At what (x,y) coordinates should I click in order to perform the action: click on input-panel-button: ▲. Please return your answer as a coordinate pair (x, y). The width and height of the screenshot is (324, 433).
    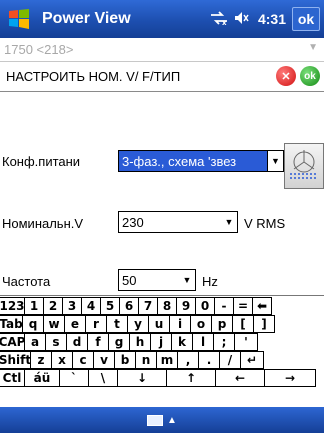
    Looking at the image, I should click on (162, 420).